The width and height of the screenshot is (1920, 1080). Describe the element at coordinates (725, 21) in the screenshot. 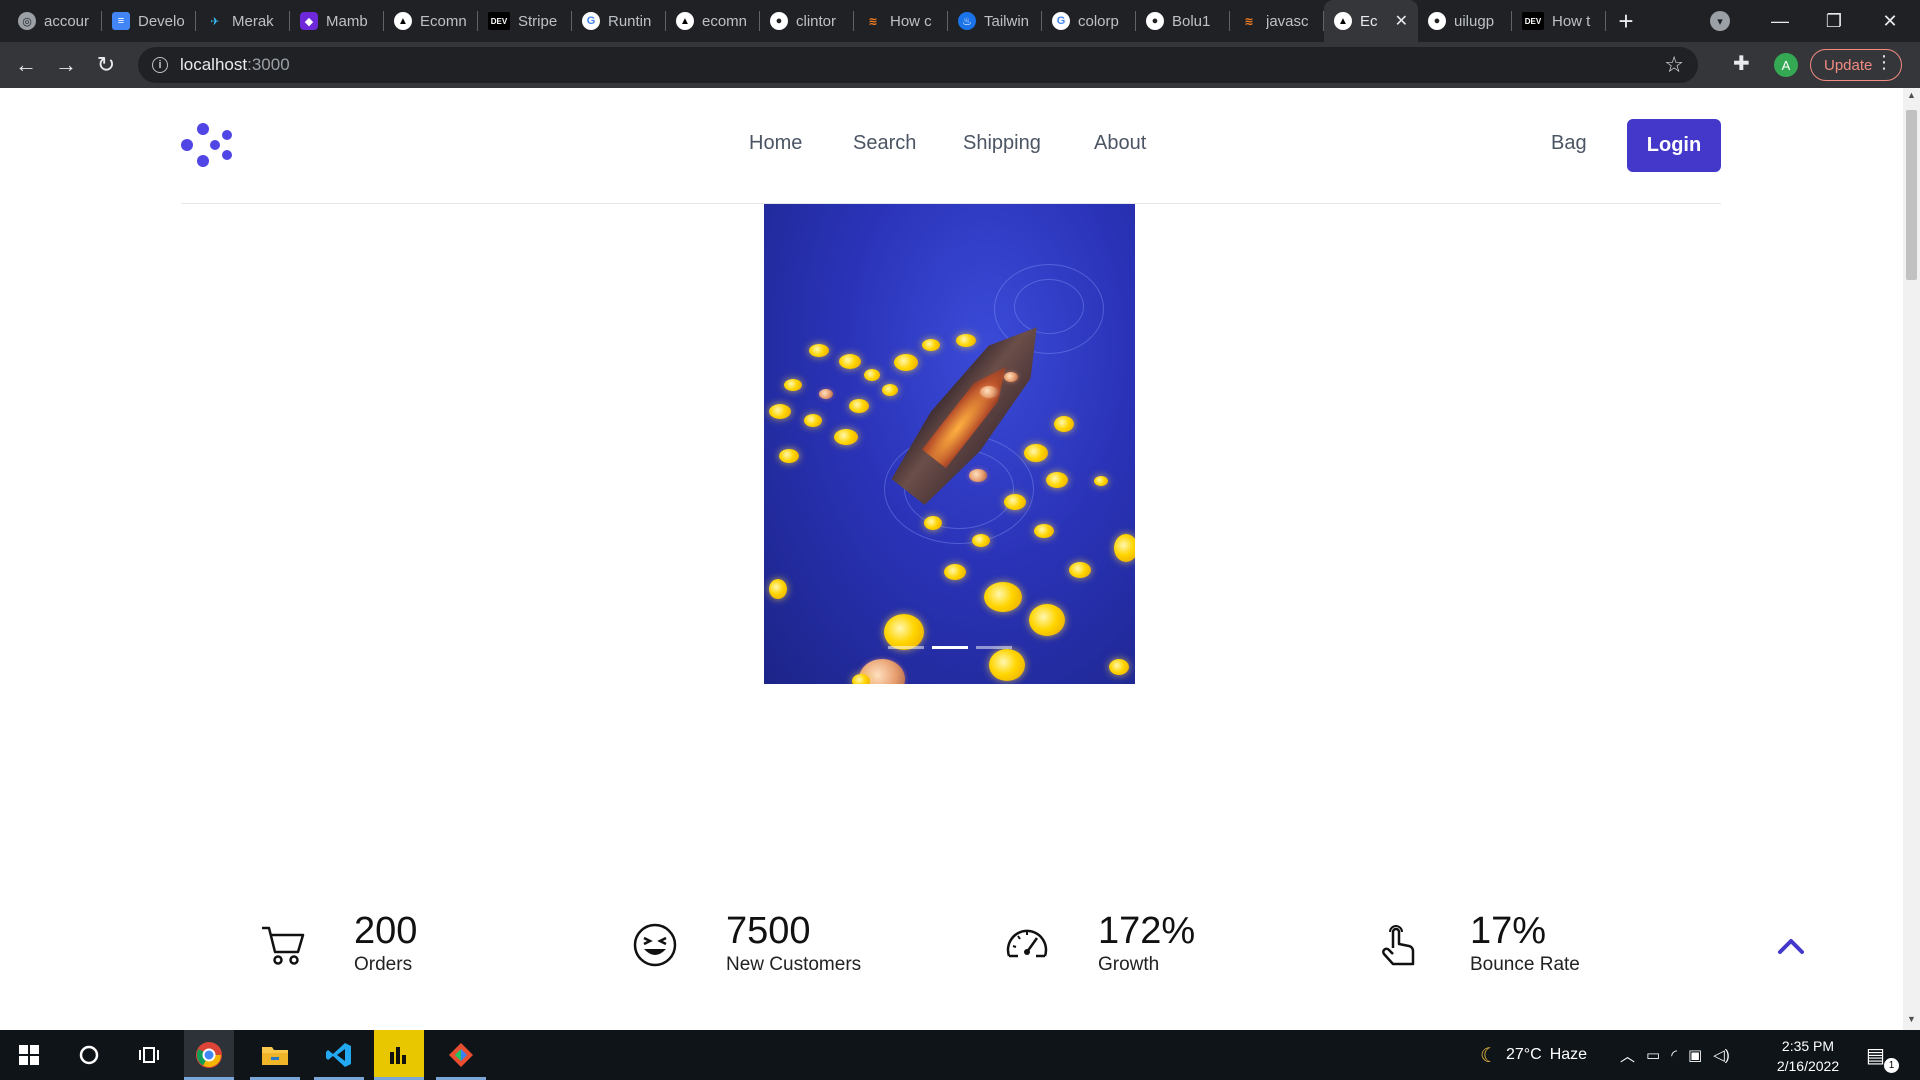

I see `tab-title: ecomn` at that location.